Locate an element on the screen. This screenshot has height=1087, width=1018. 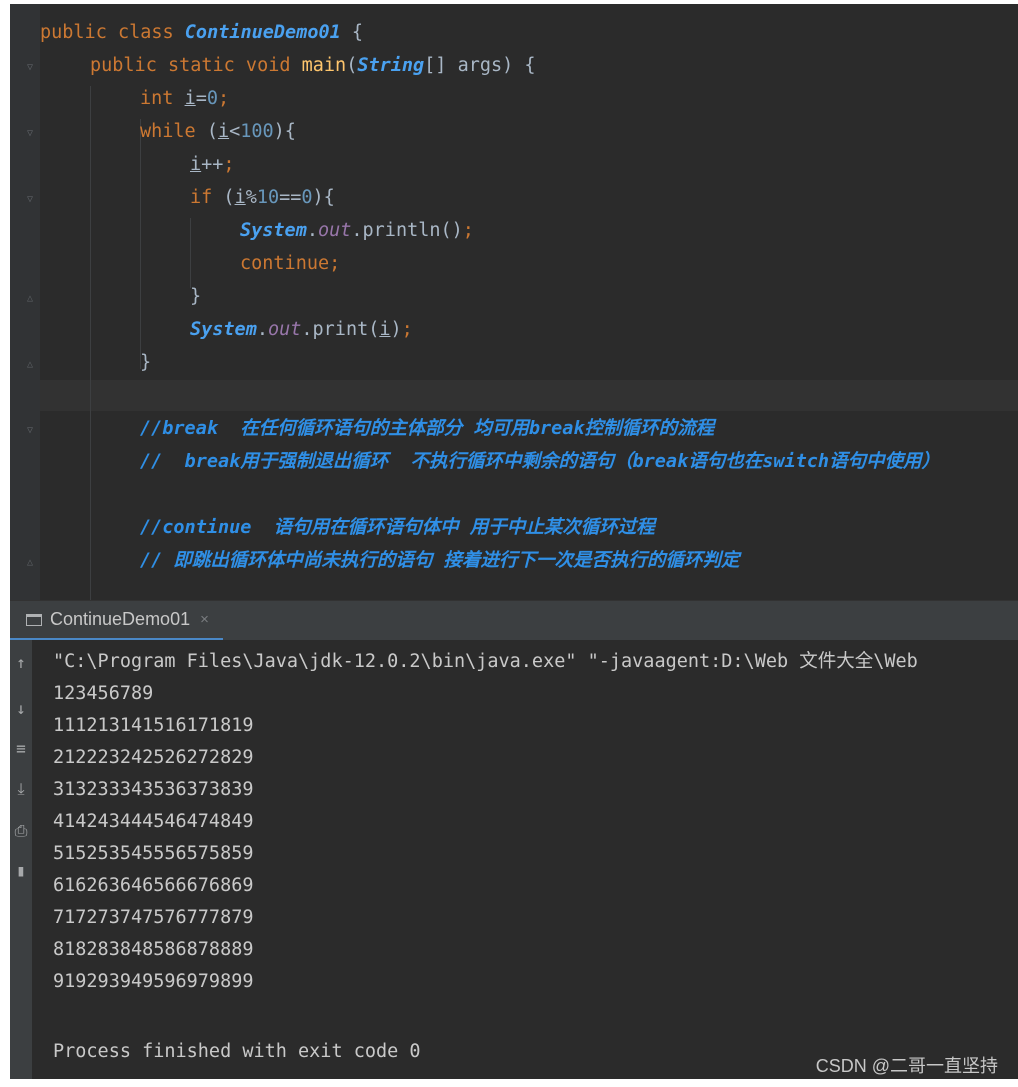
editor-gutter: ▽ ▽ ▽ △ △ ▽ △ is located at coordinates (25, 302).